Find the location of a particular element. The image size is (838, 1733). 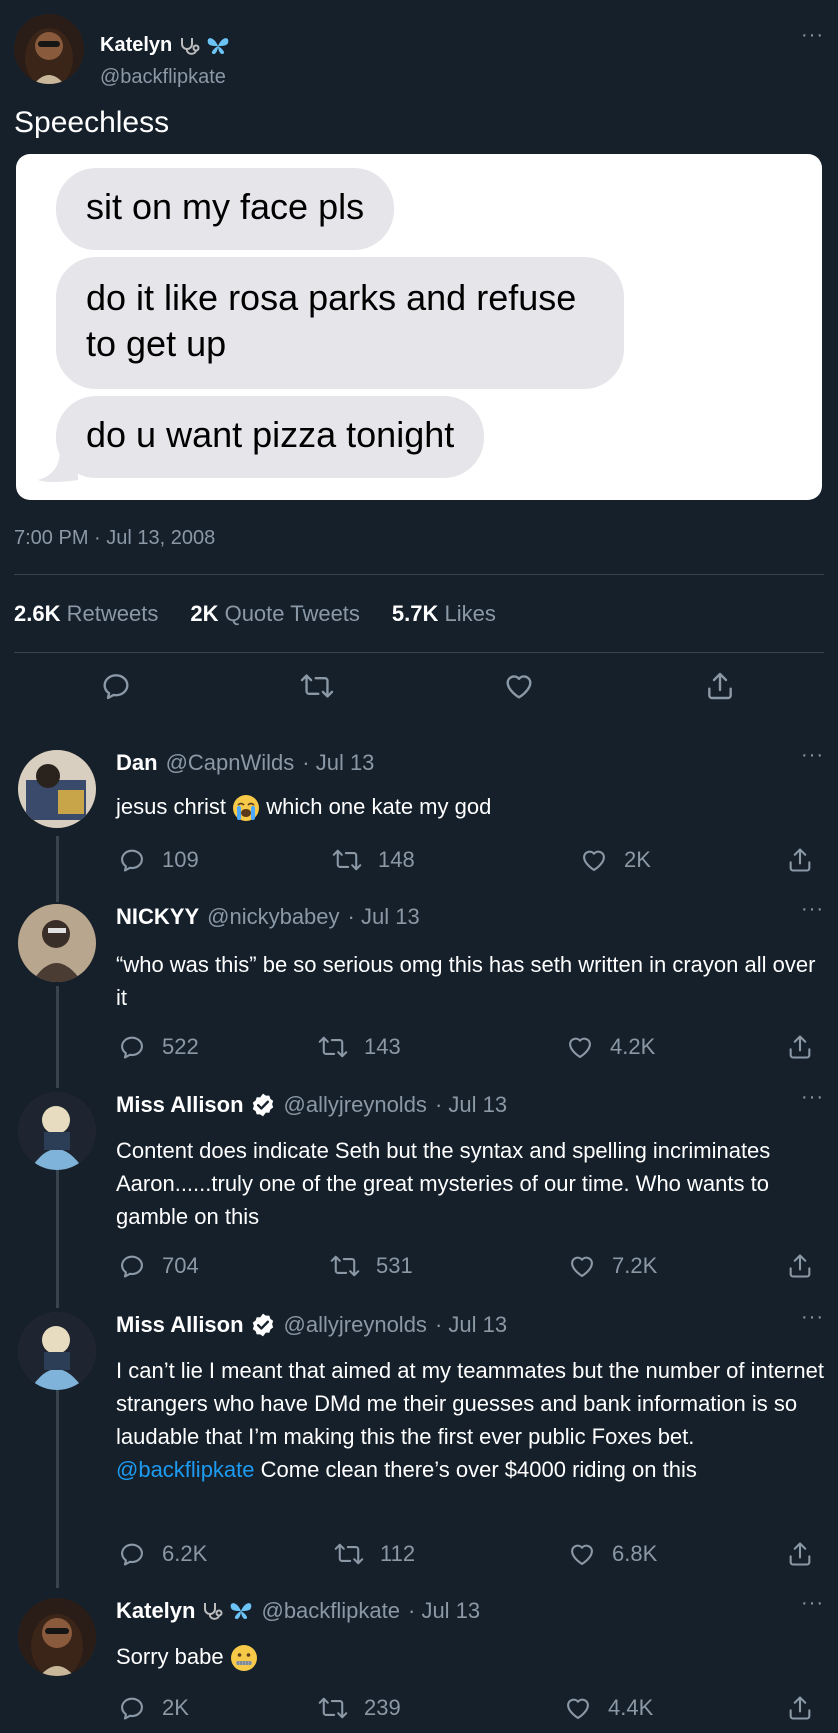

zipper-mouth-emoji-icon is located at coordinates (243, 1658).